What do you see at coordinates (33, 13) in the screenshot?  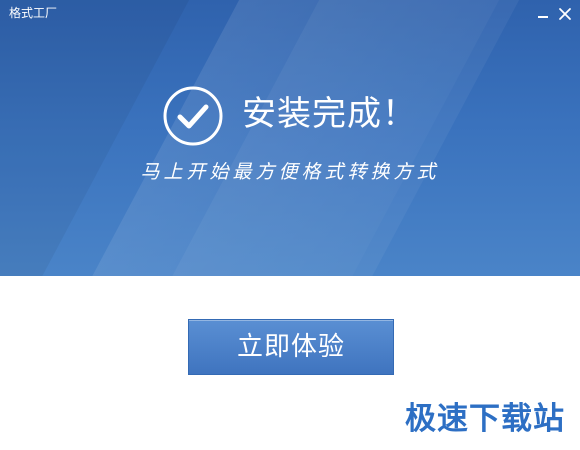 I see `app-title: 格式工厂` at bounding box center [33, 13].